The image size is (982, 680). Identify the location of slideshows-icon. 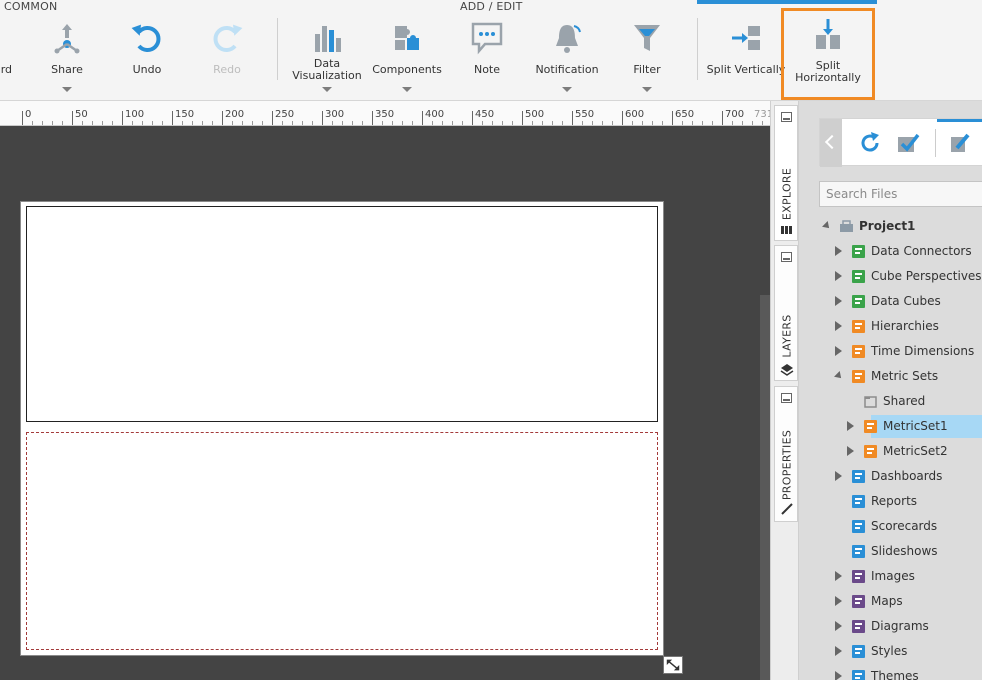
(858, 551).